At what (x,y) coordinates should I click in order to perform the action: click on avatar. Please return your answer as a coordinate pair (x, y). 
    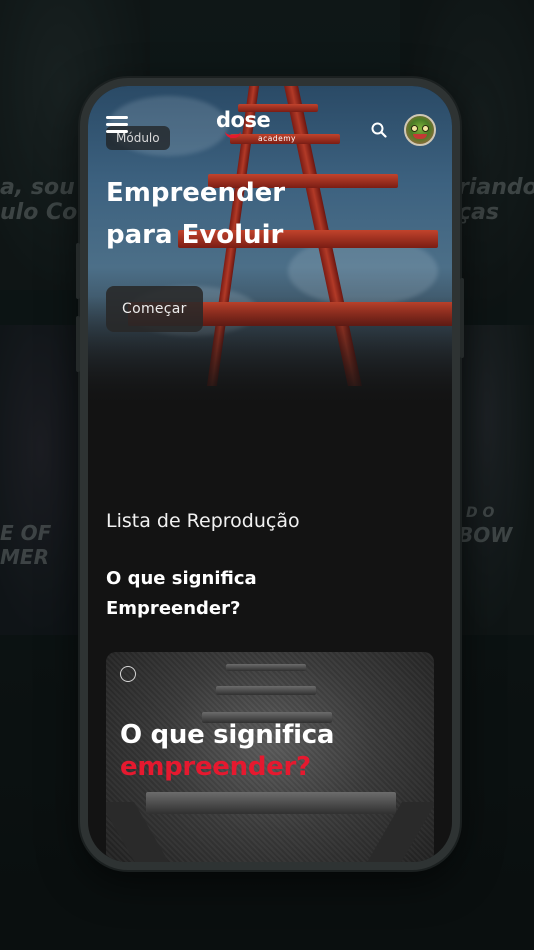
    Looking at the image, I should click on (420, 130).